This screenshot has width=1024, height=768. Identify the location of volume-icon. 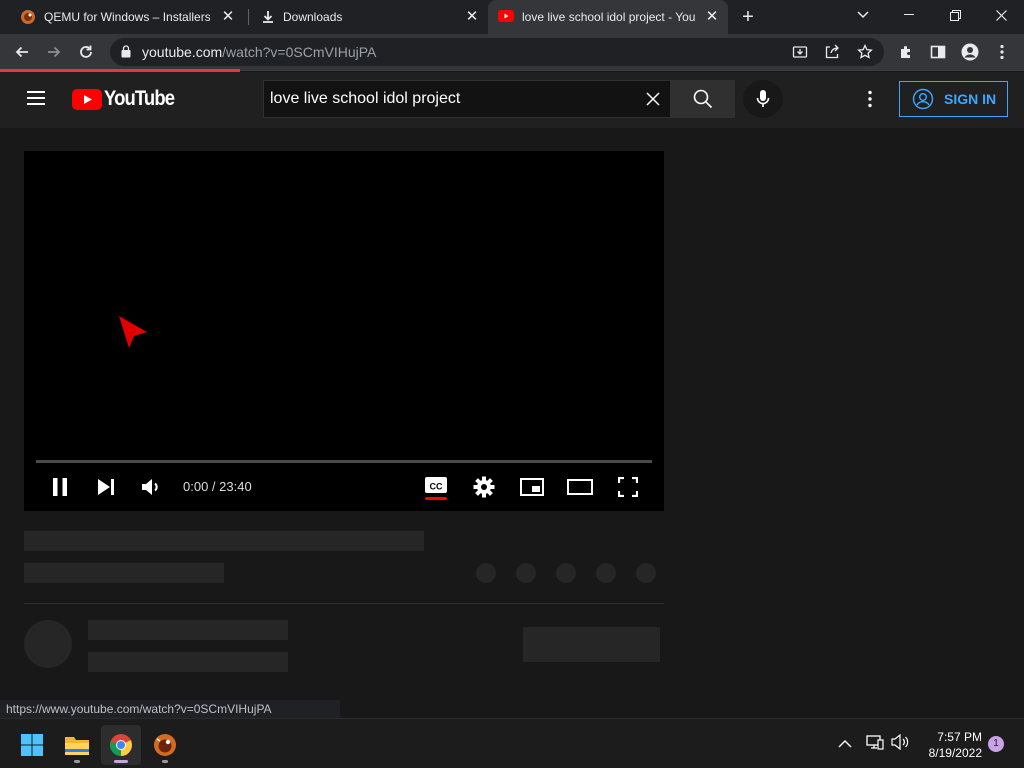
(150, 487).